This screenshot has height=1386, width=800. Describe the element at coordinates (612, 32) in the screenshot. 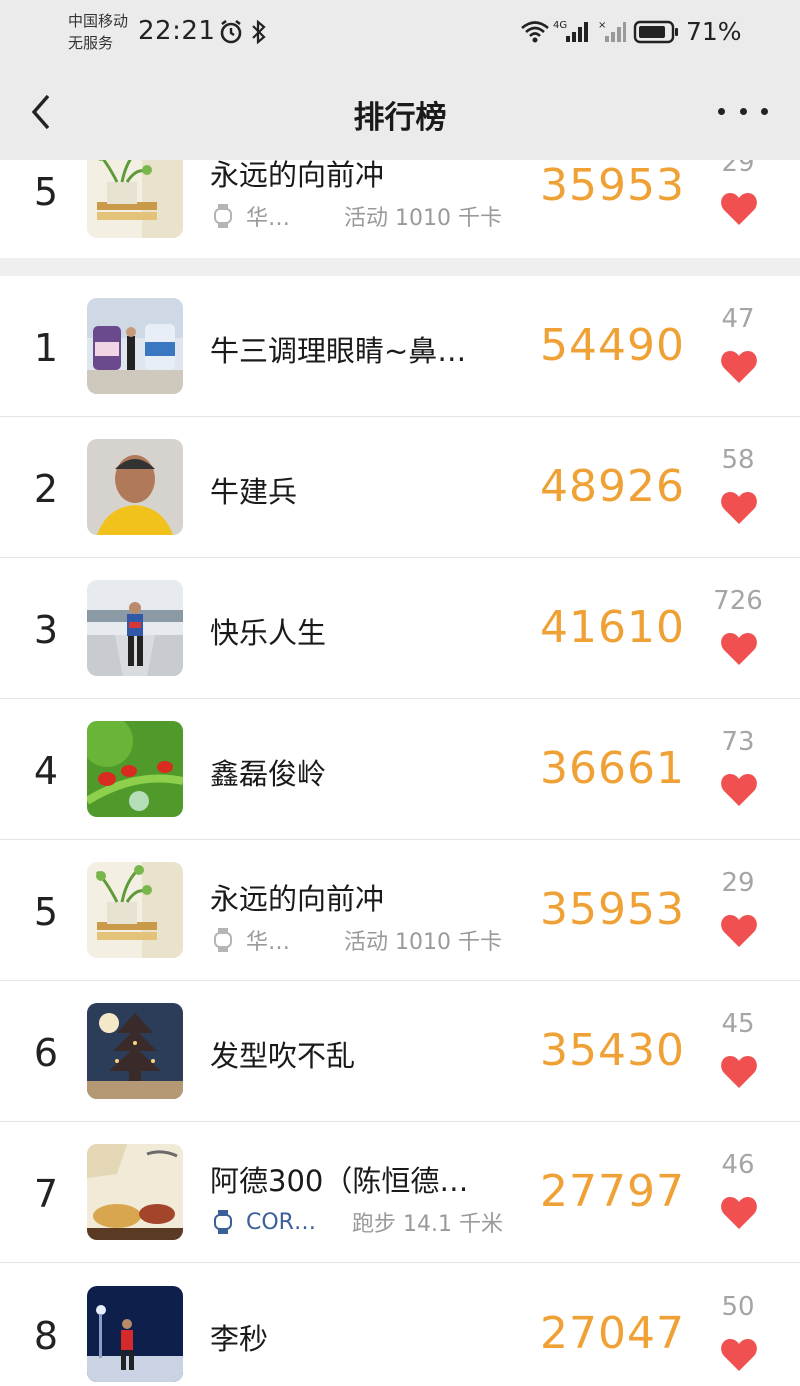

I see `no-signal-icon: ×` at that location.